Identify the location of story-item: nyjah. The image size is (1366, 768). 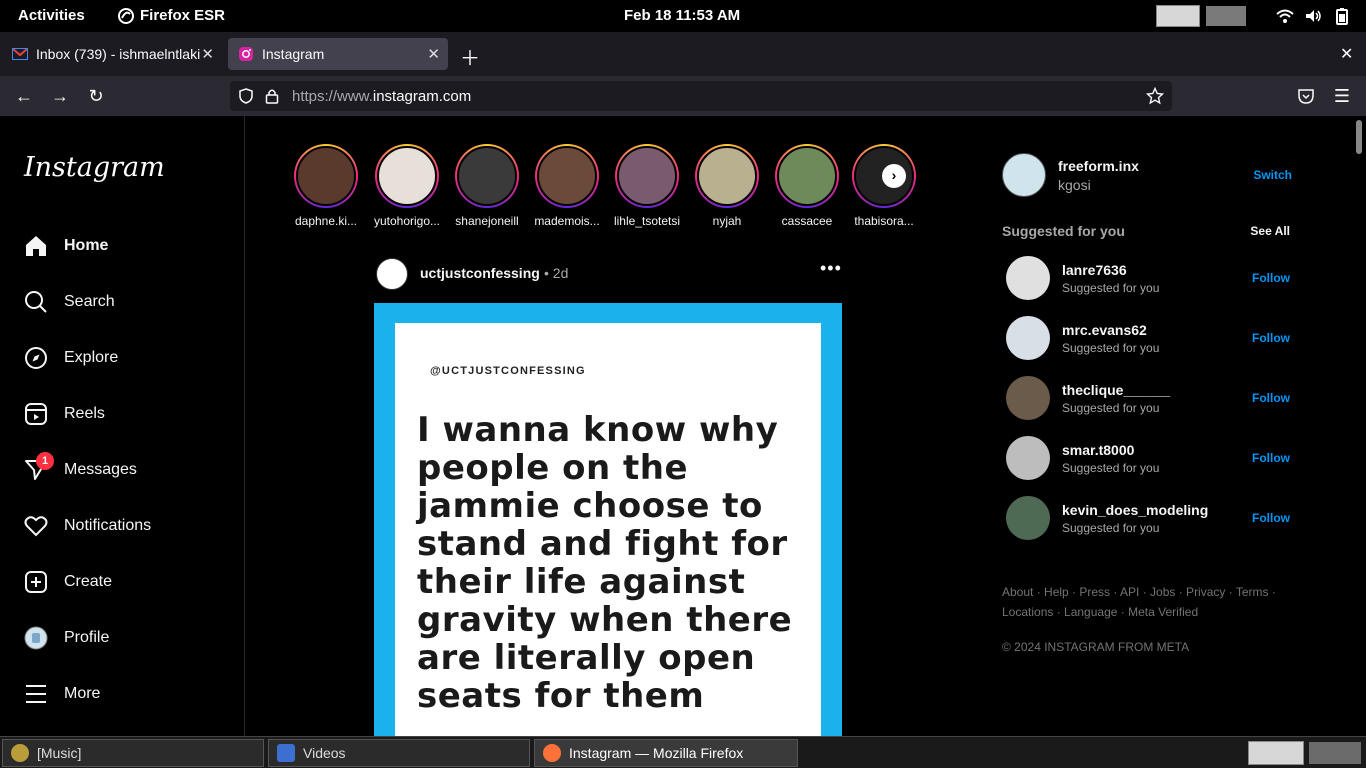
(727, 186).